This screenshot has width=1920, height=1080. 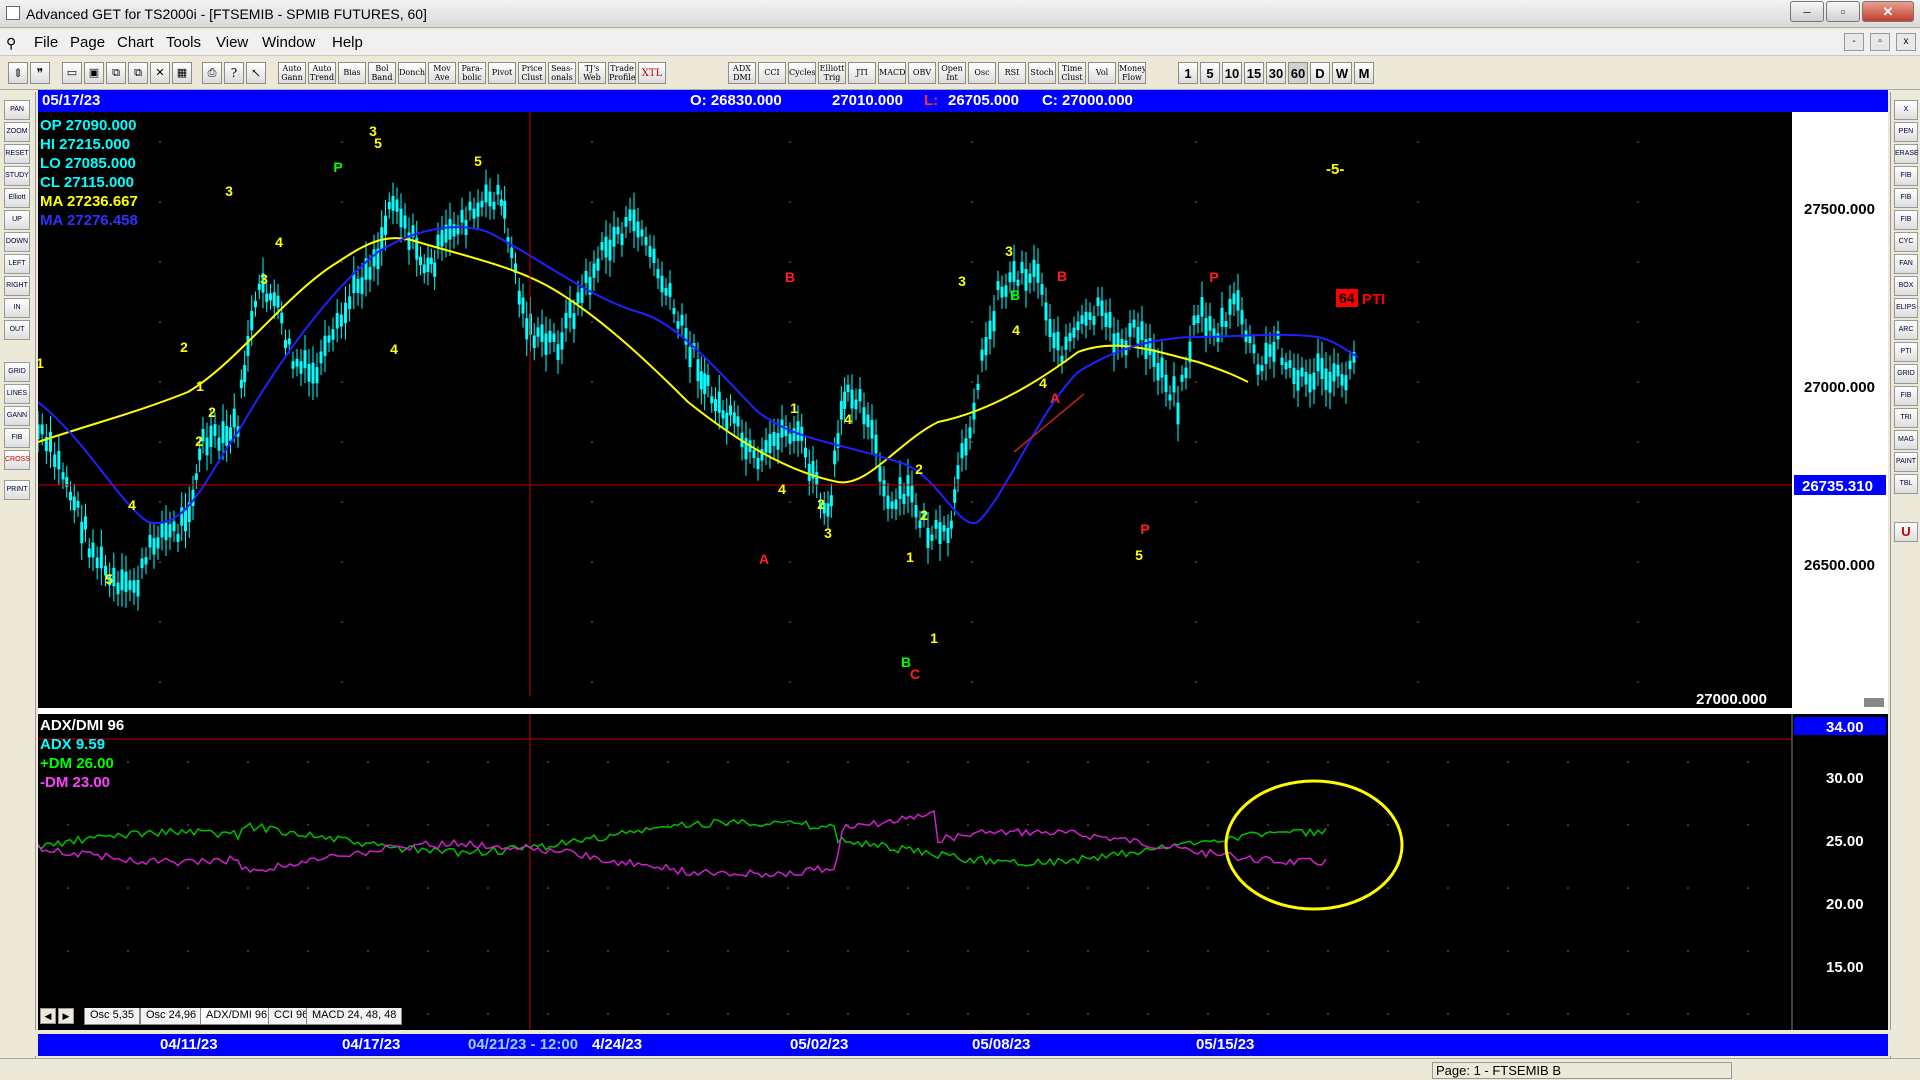 What do you see at coordinates (40, 73) in the screenshot?
I see `quote-icon: ❞` at bounding box center [40, 73].